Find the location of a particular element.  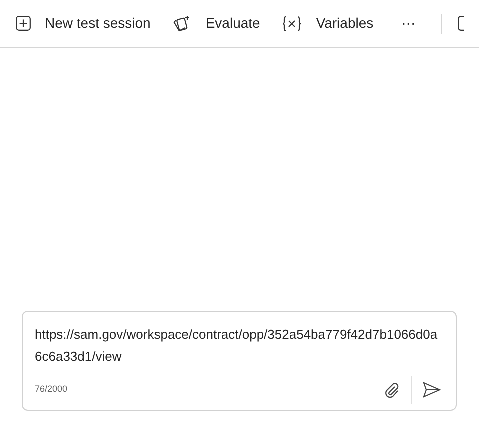

more-button: ··· is located at coordinates (409, 23).